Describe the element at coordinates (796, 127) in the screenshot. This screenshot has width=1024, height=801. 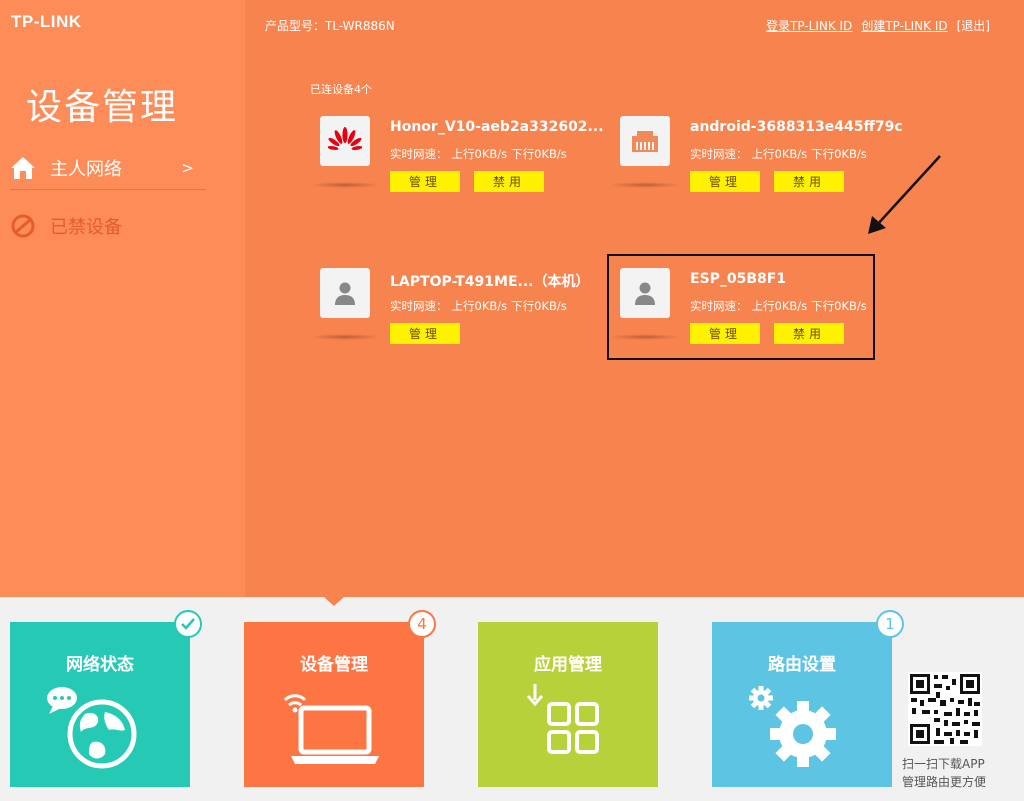
I see `device-name: android-3688313e445ff79c` at that location.